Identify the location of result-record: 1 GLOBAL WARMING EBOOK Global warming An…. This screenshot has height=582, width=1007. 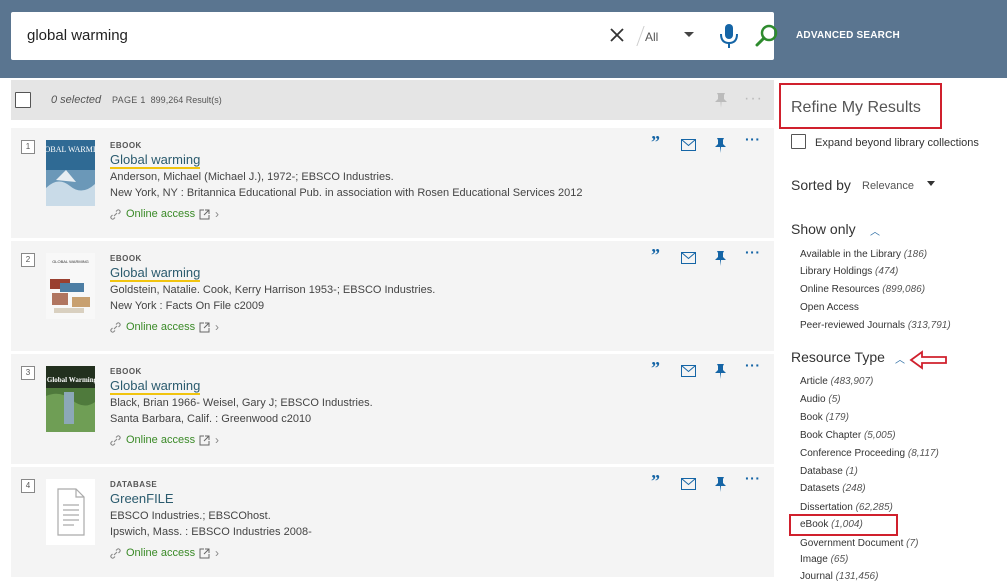
(392, 183).